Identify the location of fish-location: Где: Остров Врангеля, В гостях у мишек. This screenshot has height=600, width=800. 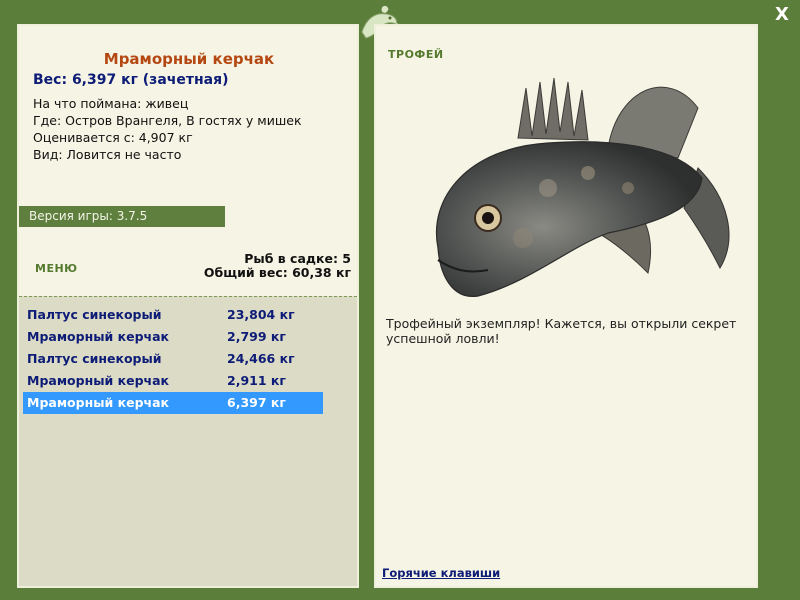
(167, 120).